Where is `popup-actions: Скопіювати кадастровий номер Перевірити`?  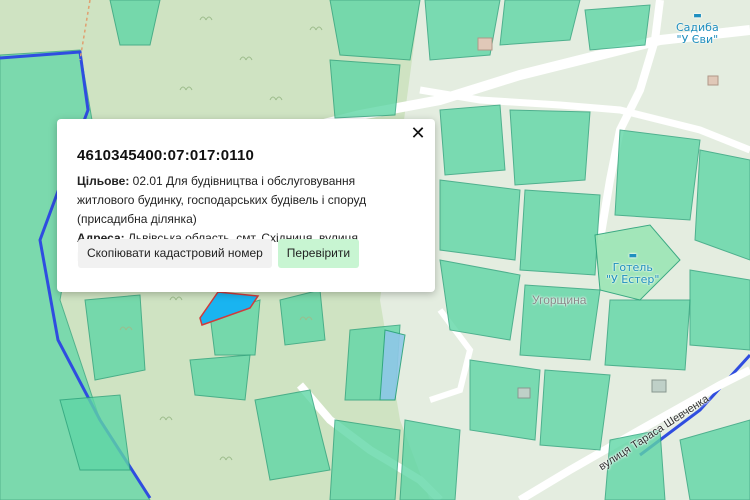 popup-actions: Скопіювати кадастровий номер Перевірити is located at coordinates (219, 253).